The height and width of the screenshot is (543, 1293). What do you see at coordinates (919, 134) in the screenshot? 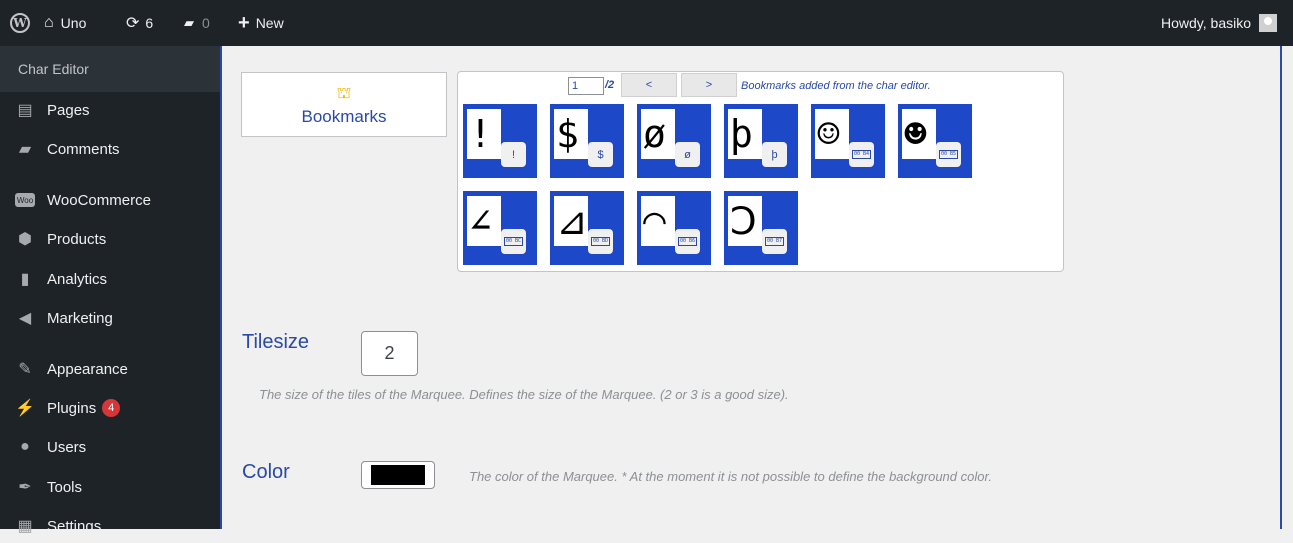
I see `bookmark-glyph: ☻` at bounding box center [919, 134].